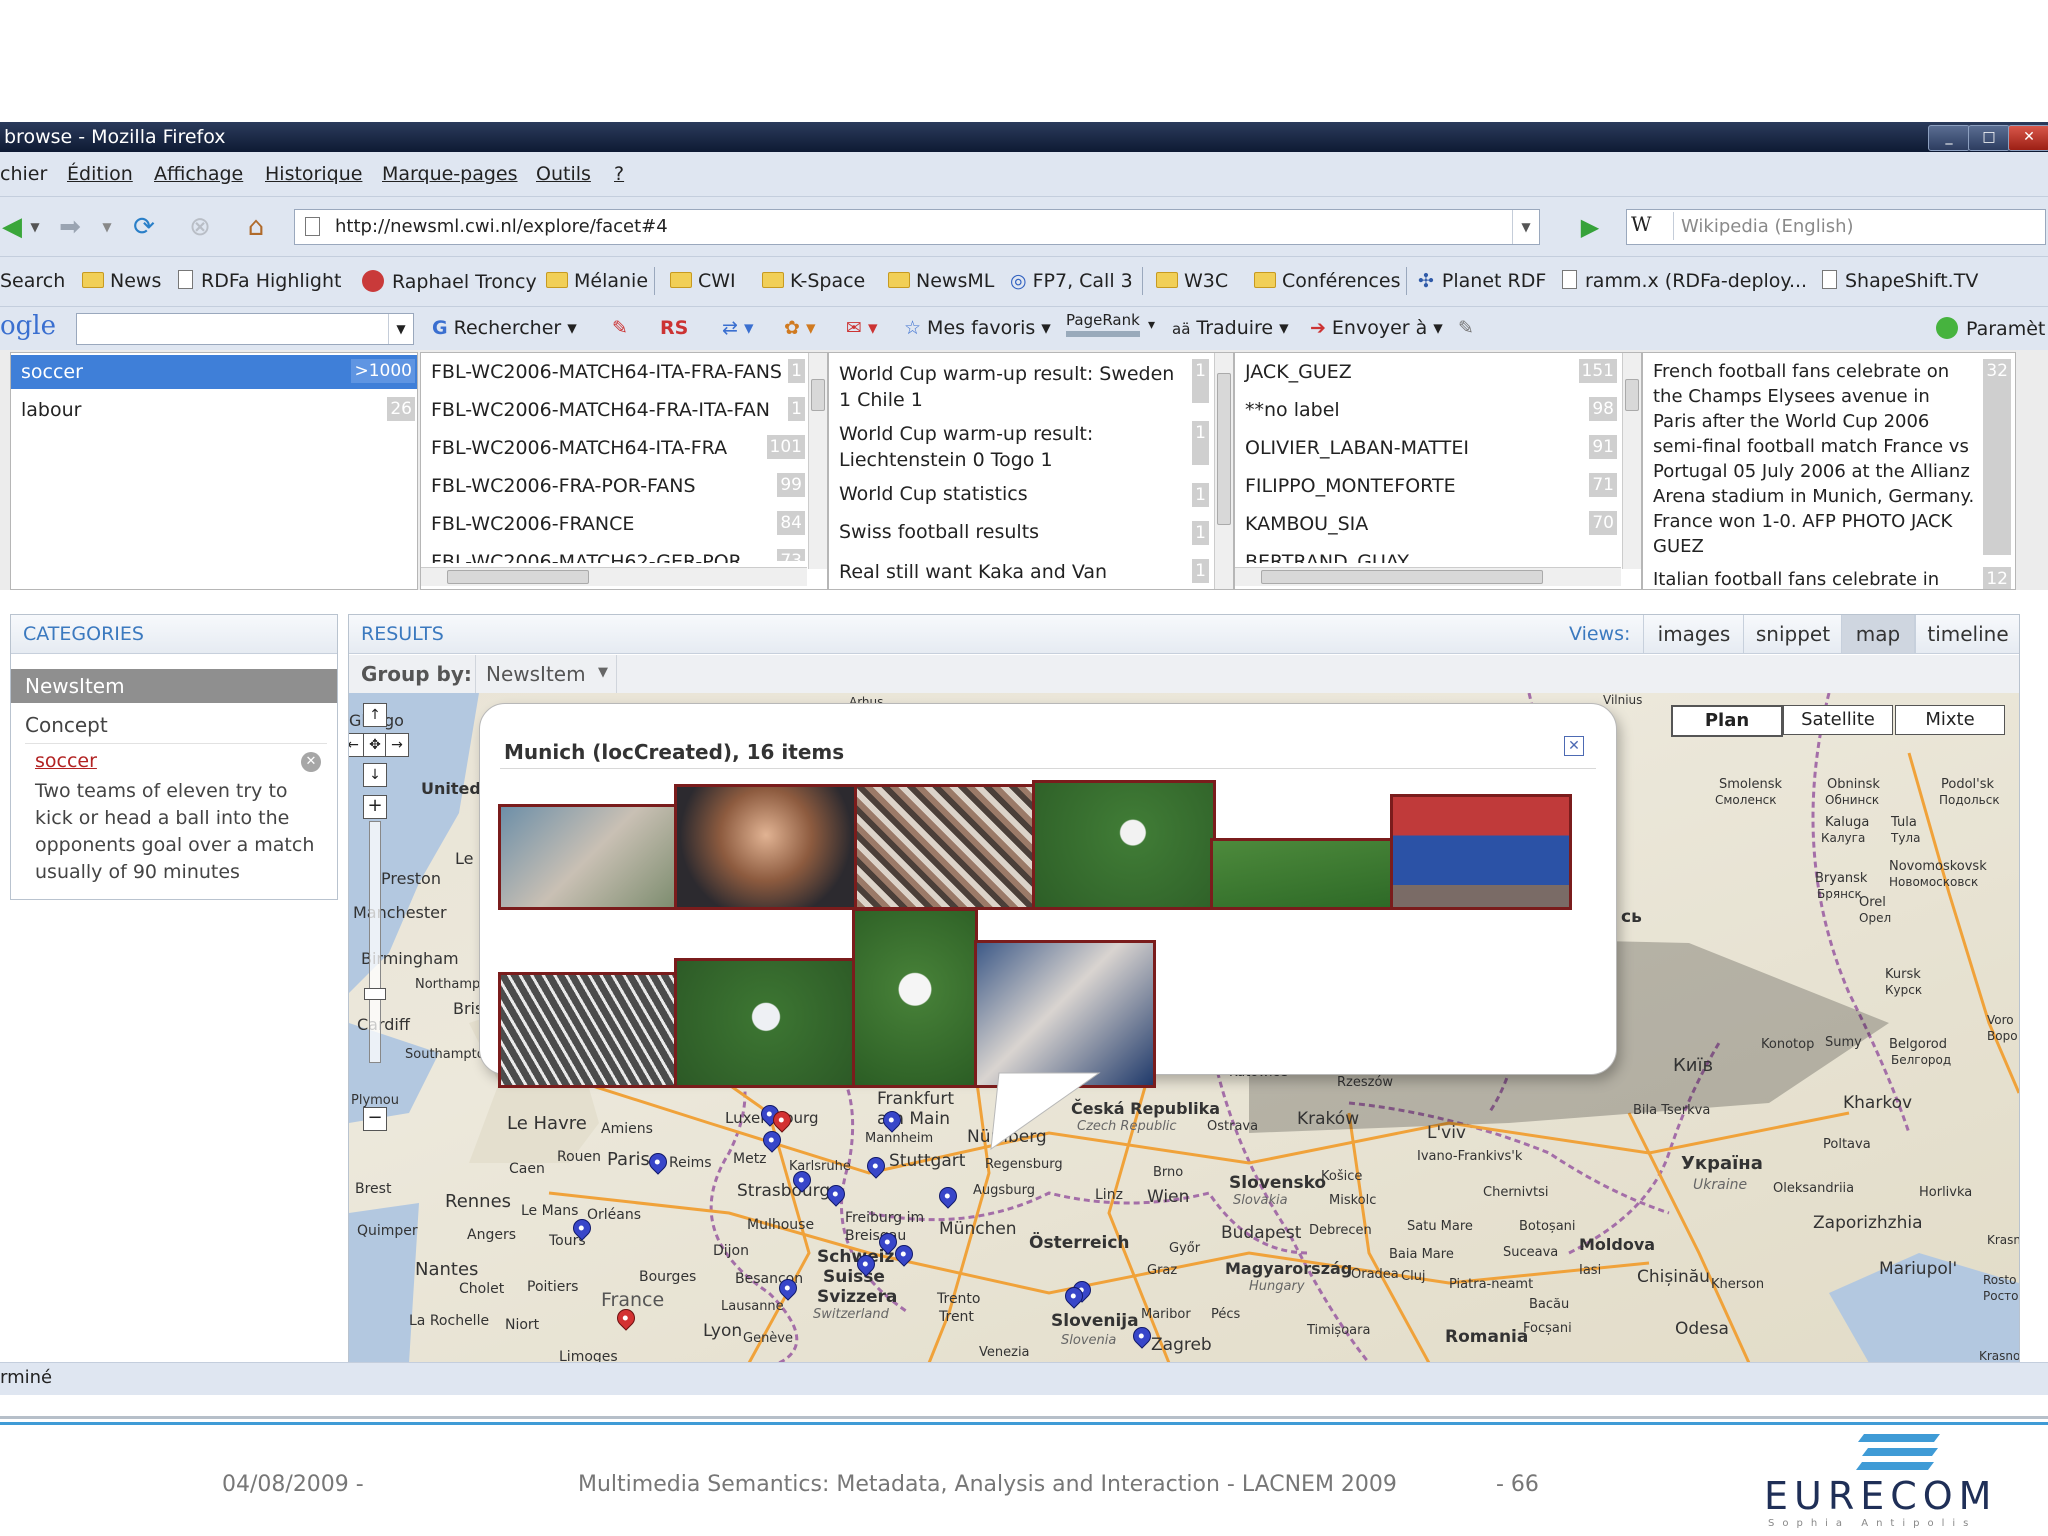  Describe the element at coordinates (1357, 448) in the screenshot. I see `facet-creator-label: OLIVIER_LABAN-MATTEI` at that location.